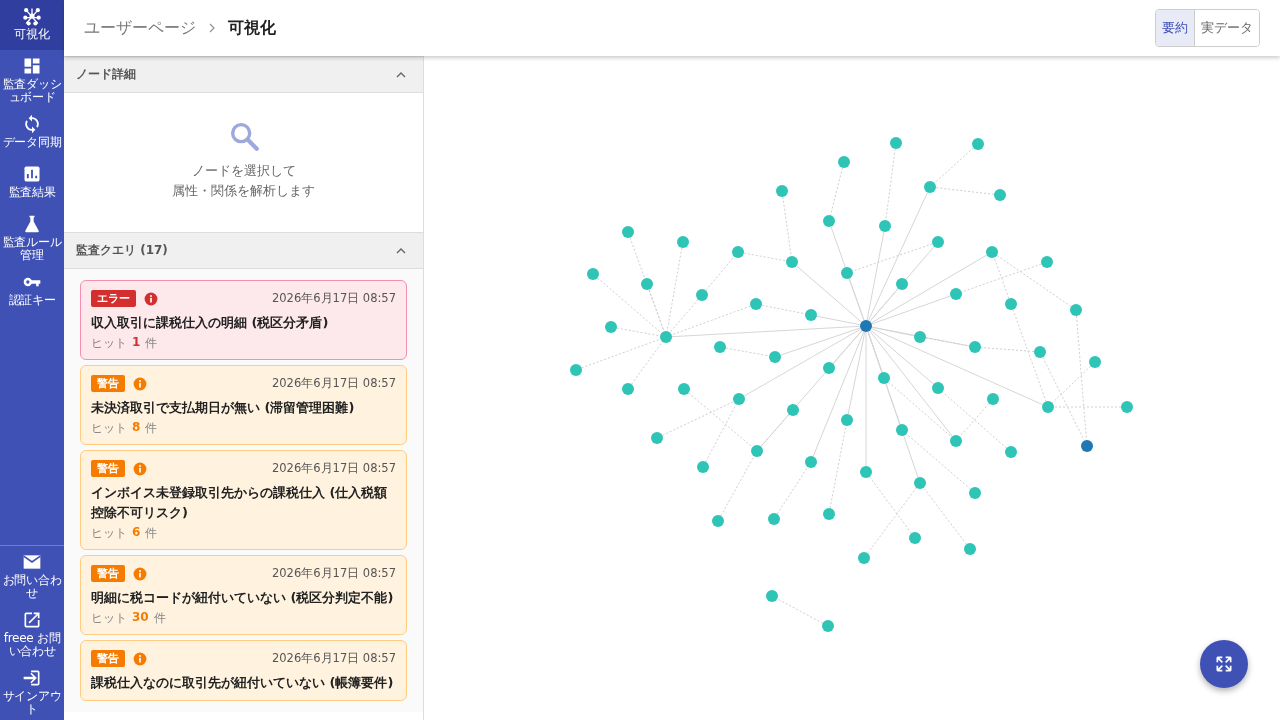 The image size is (1280, 720). Describe the element at coordinates (32, 79) in the screenshot. I see `sidebar-item: 監査ダッシュボード` at that location.